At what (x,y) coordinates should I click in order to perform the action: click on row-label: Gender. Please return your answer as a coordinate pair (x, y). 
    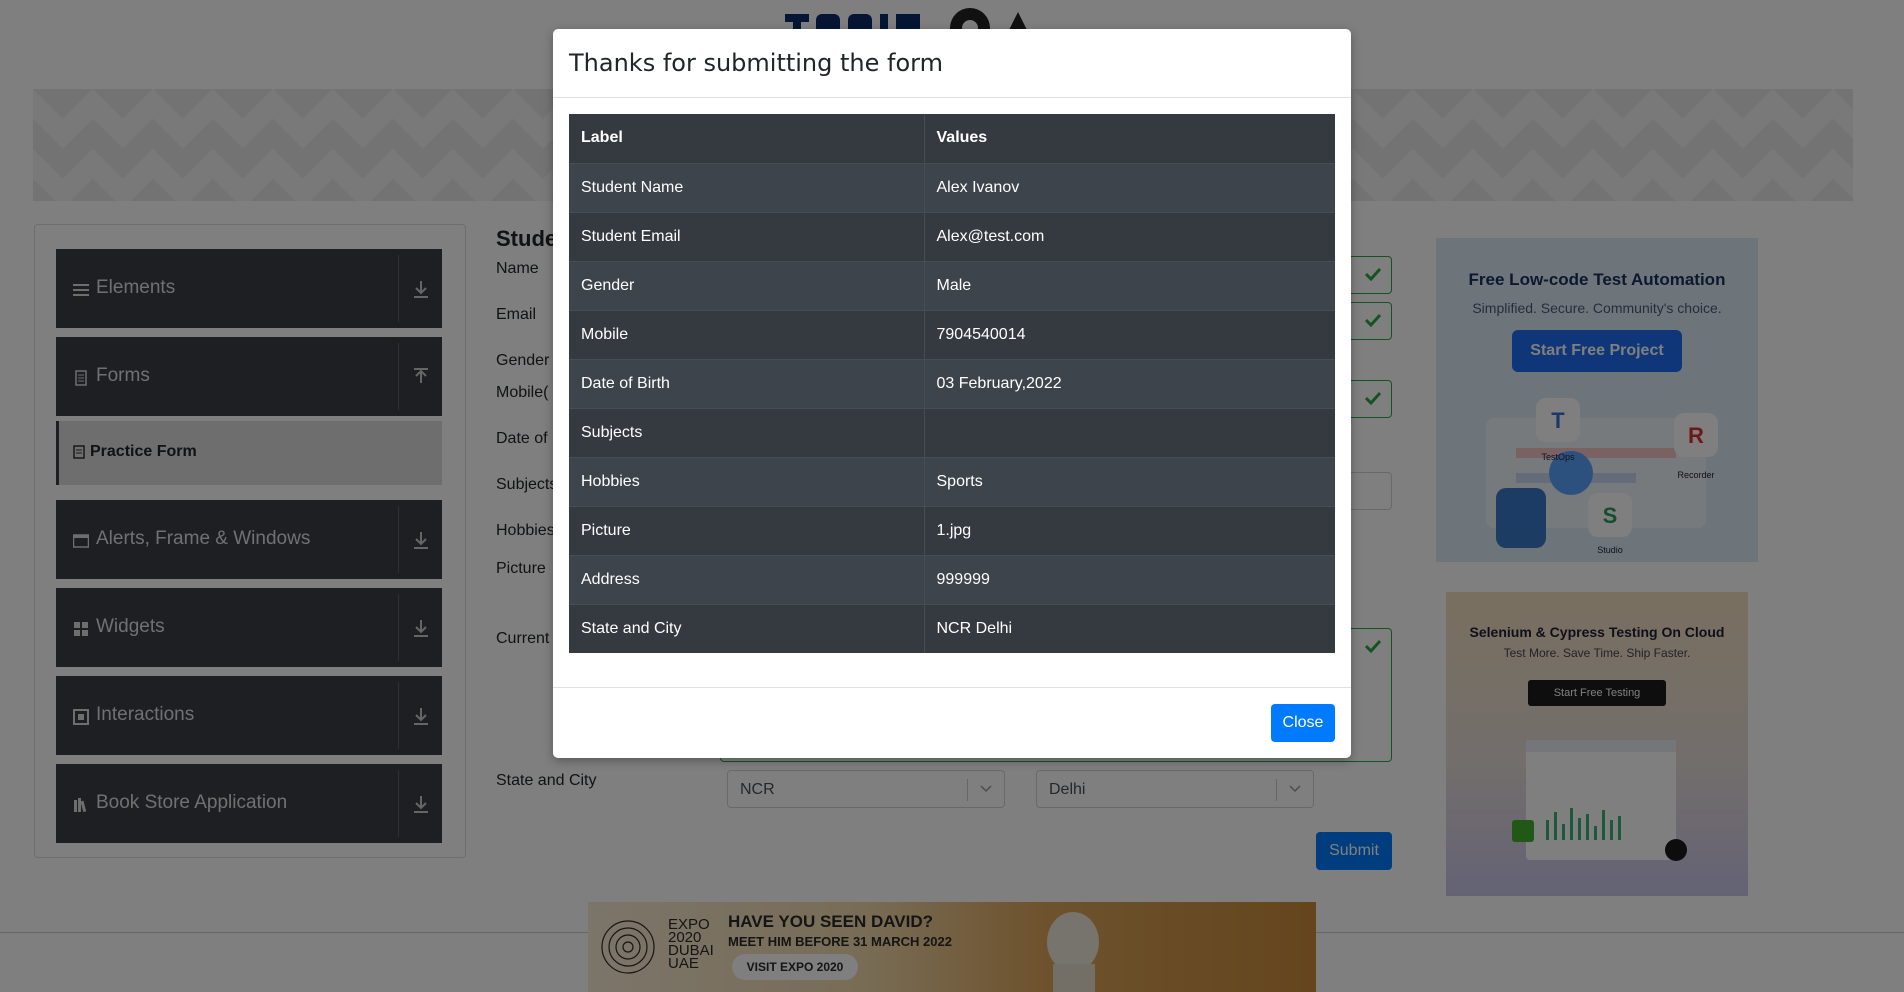
    Looking at the image, I should click on (746, 285).